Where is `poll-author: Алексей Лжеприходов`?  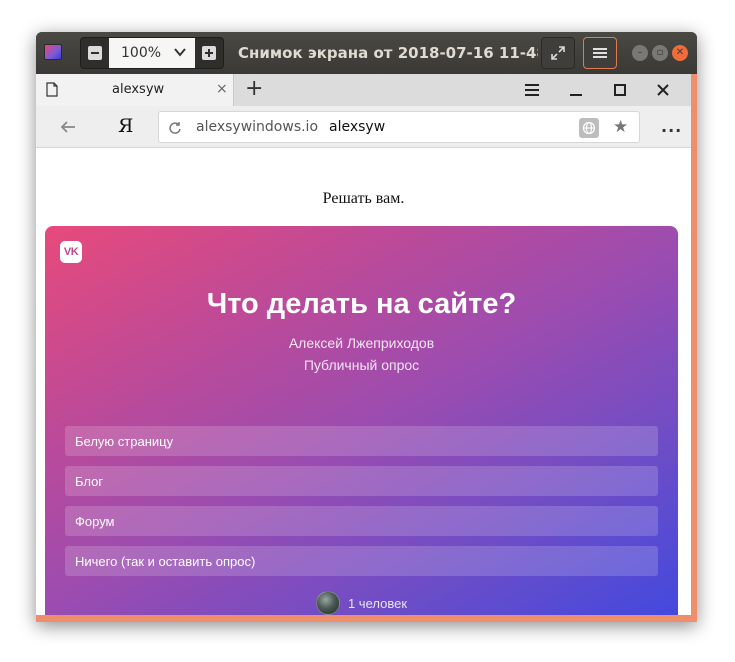
poll-author: Алексей Лжеприходов is located at coordinates (361, 343).